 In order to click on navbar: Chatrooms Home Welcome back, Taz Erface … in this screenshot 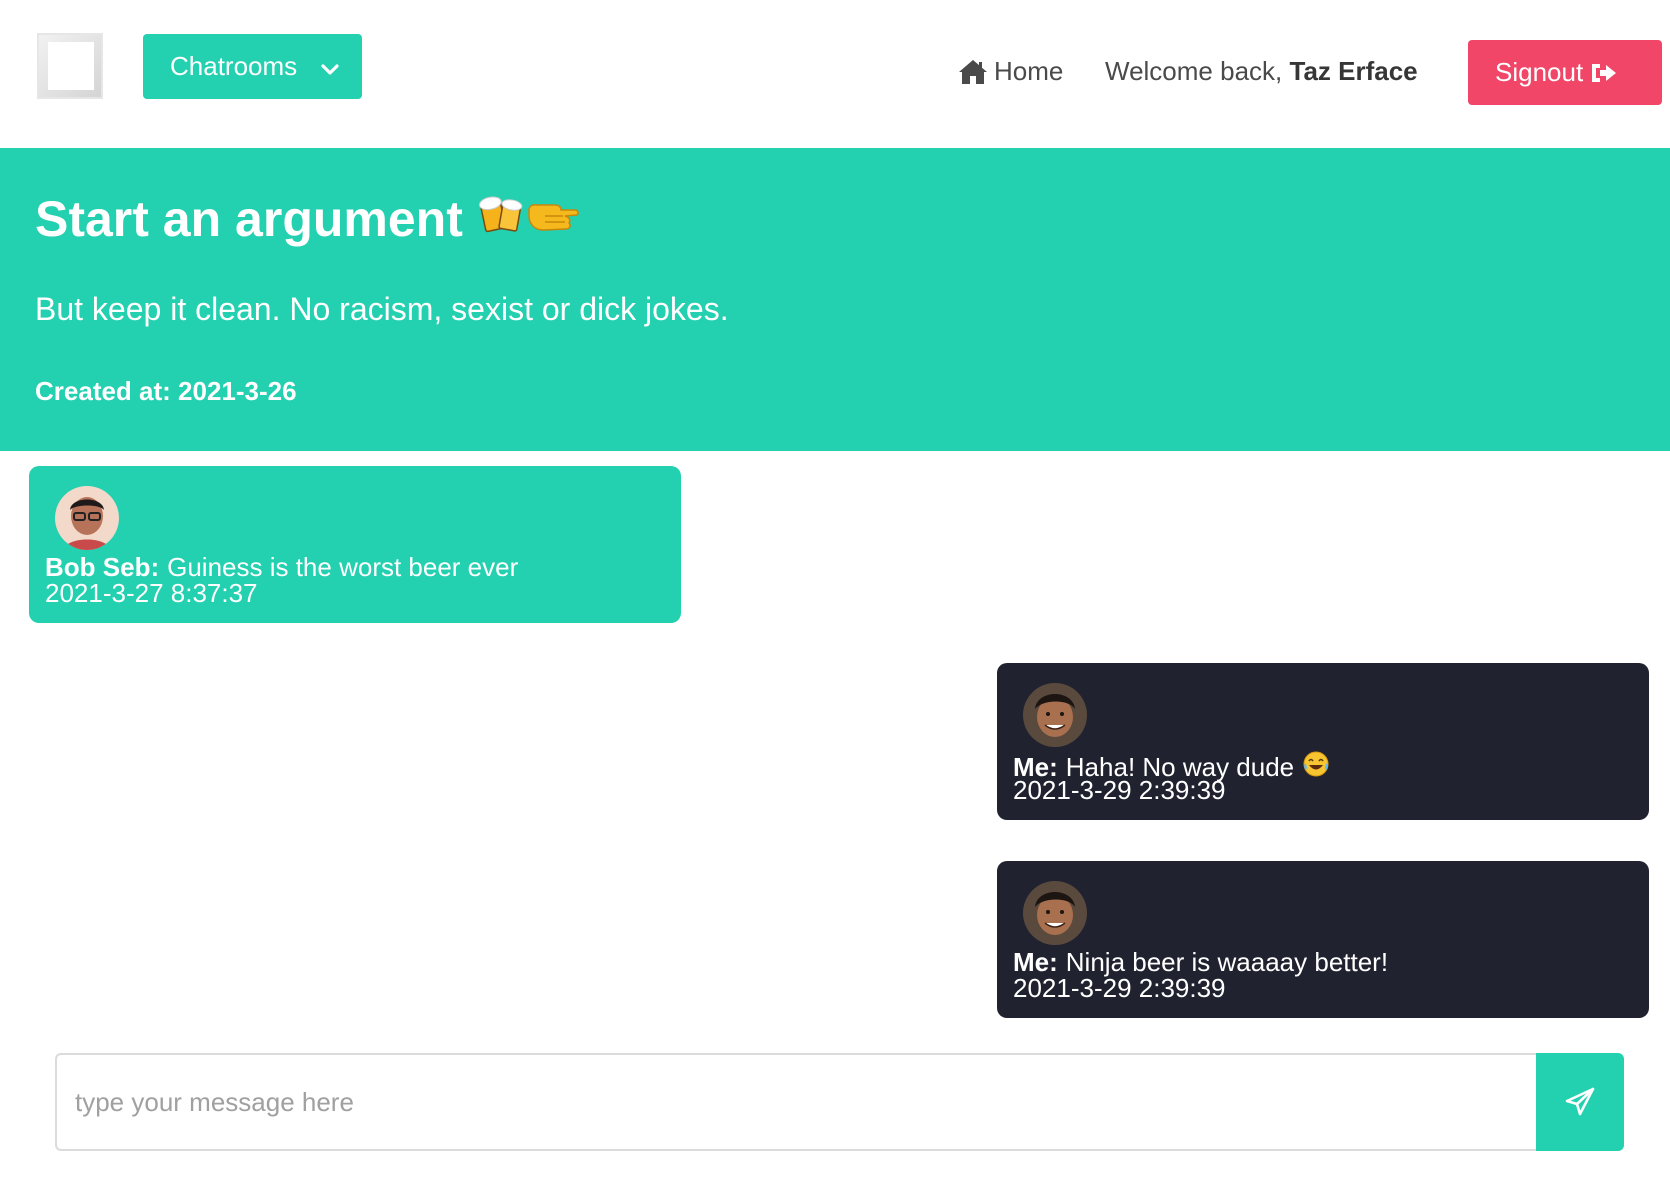, I will do `click(835, 74)`.